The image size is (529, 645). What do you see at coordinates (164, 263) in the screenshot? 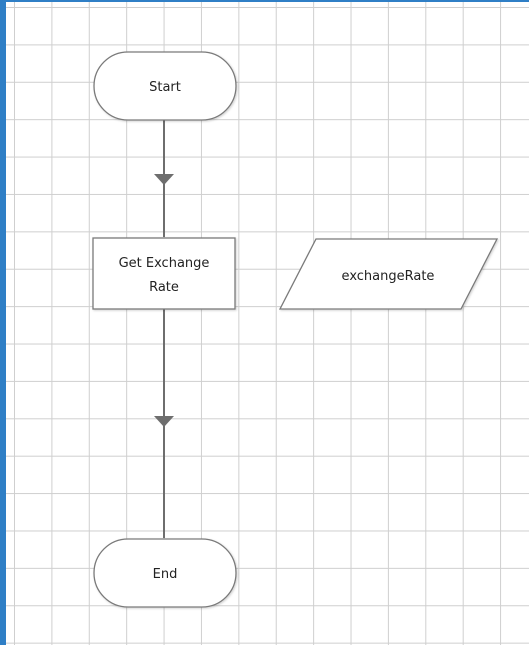
I see `process-label-line1: Get Exchange` at bounding box center [164, 263].